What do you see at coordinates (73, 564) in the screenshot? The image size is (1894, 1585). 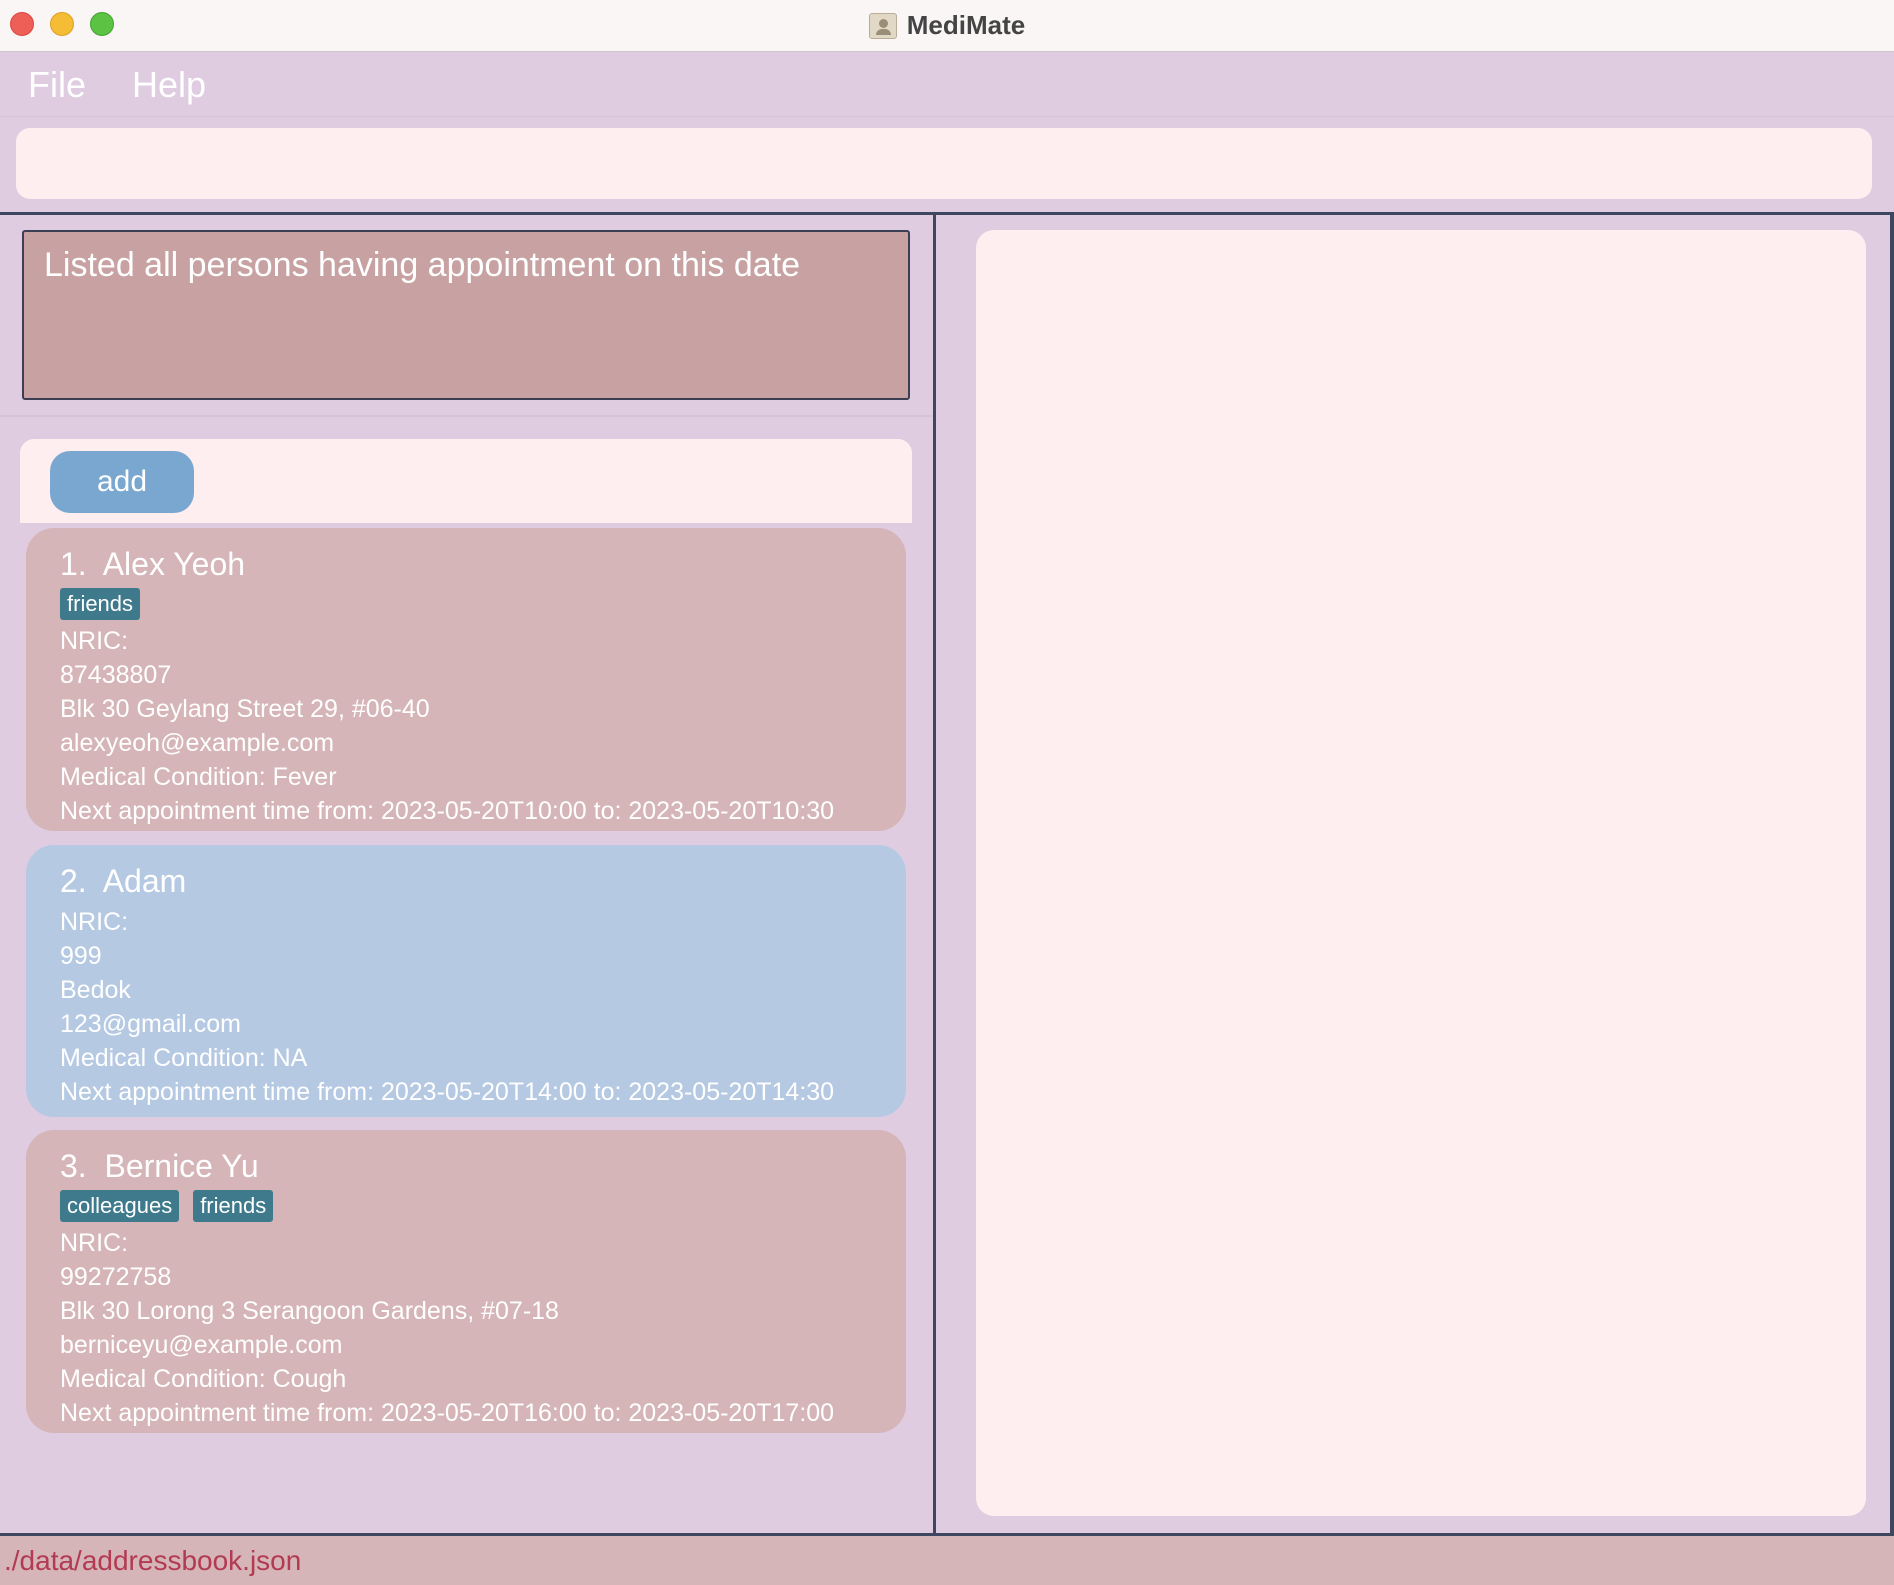 I see `person-index: 1.` at bounding box center [73, 564].